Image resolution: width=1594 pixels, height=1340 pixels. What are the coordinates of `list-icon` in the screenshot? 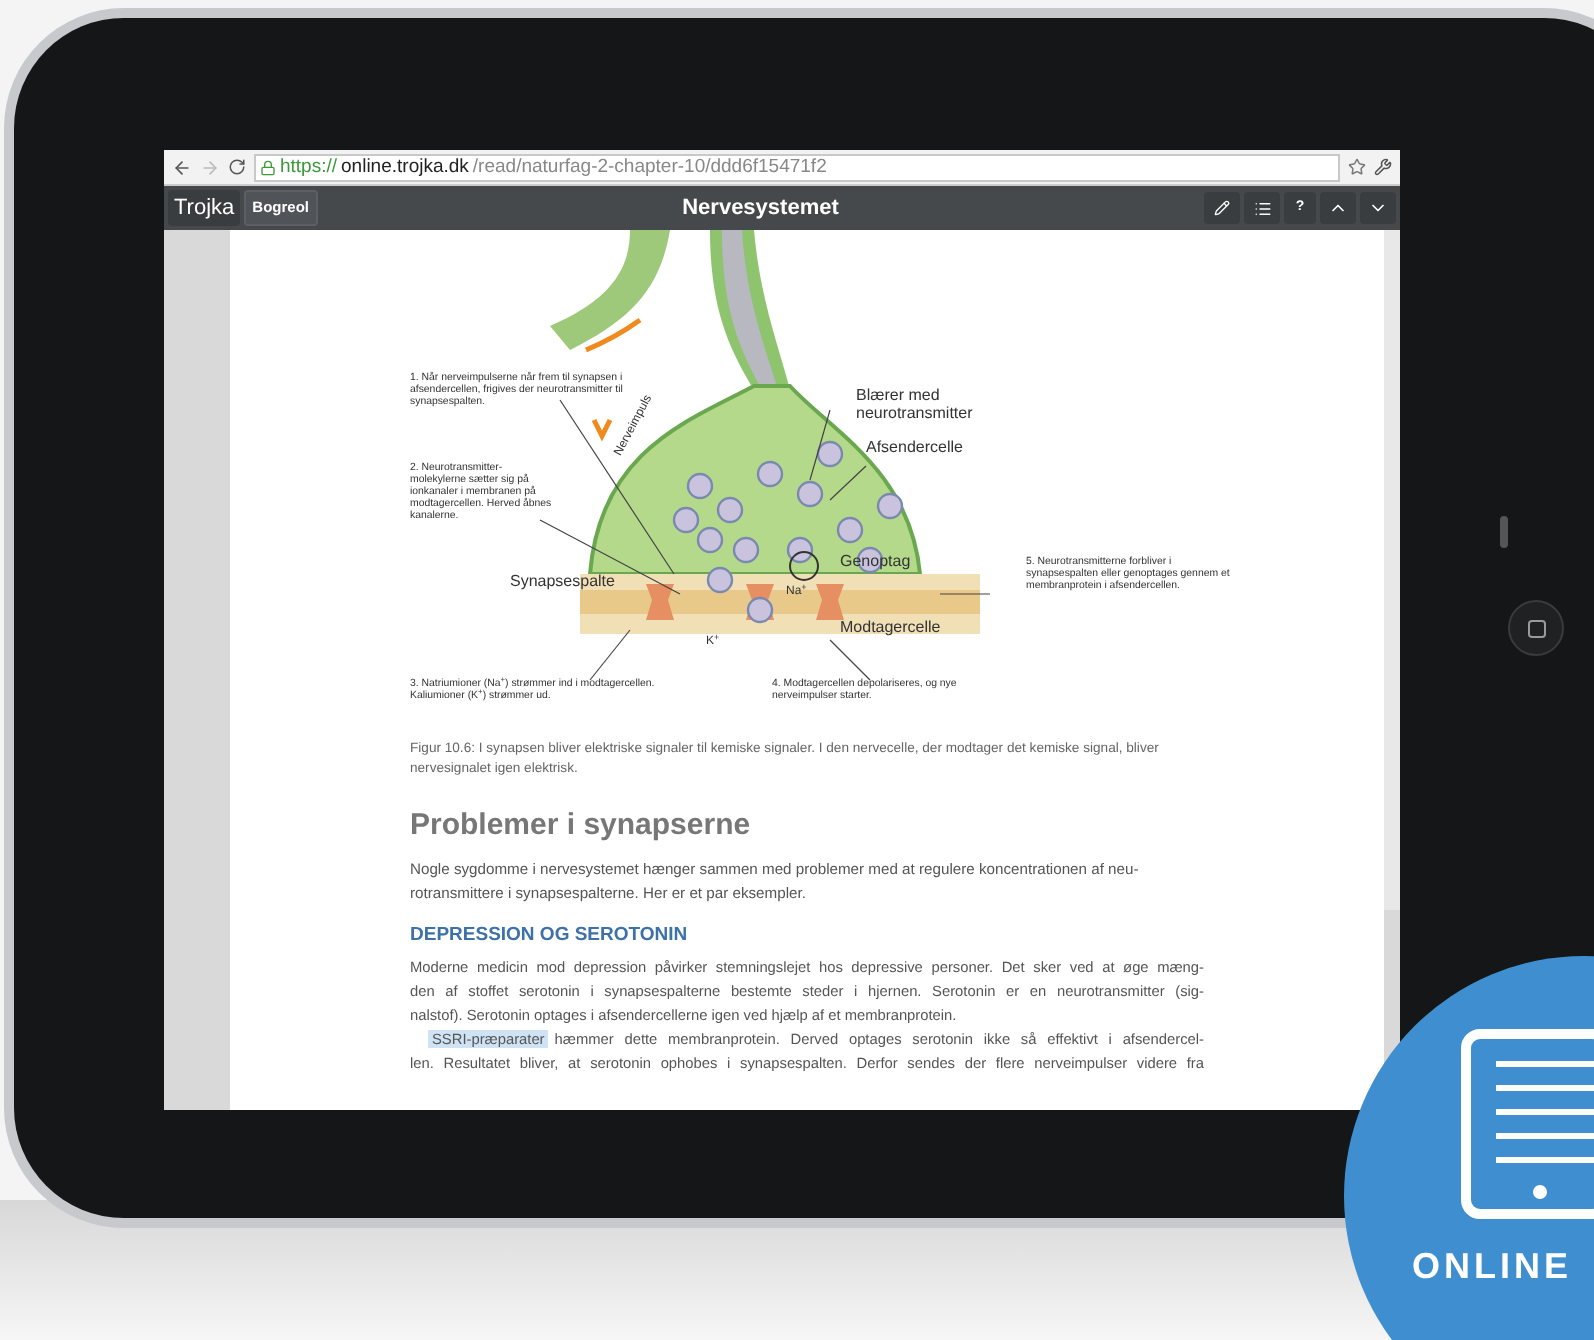 It's located at (1262, 208).